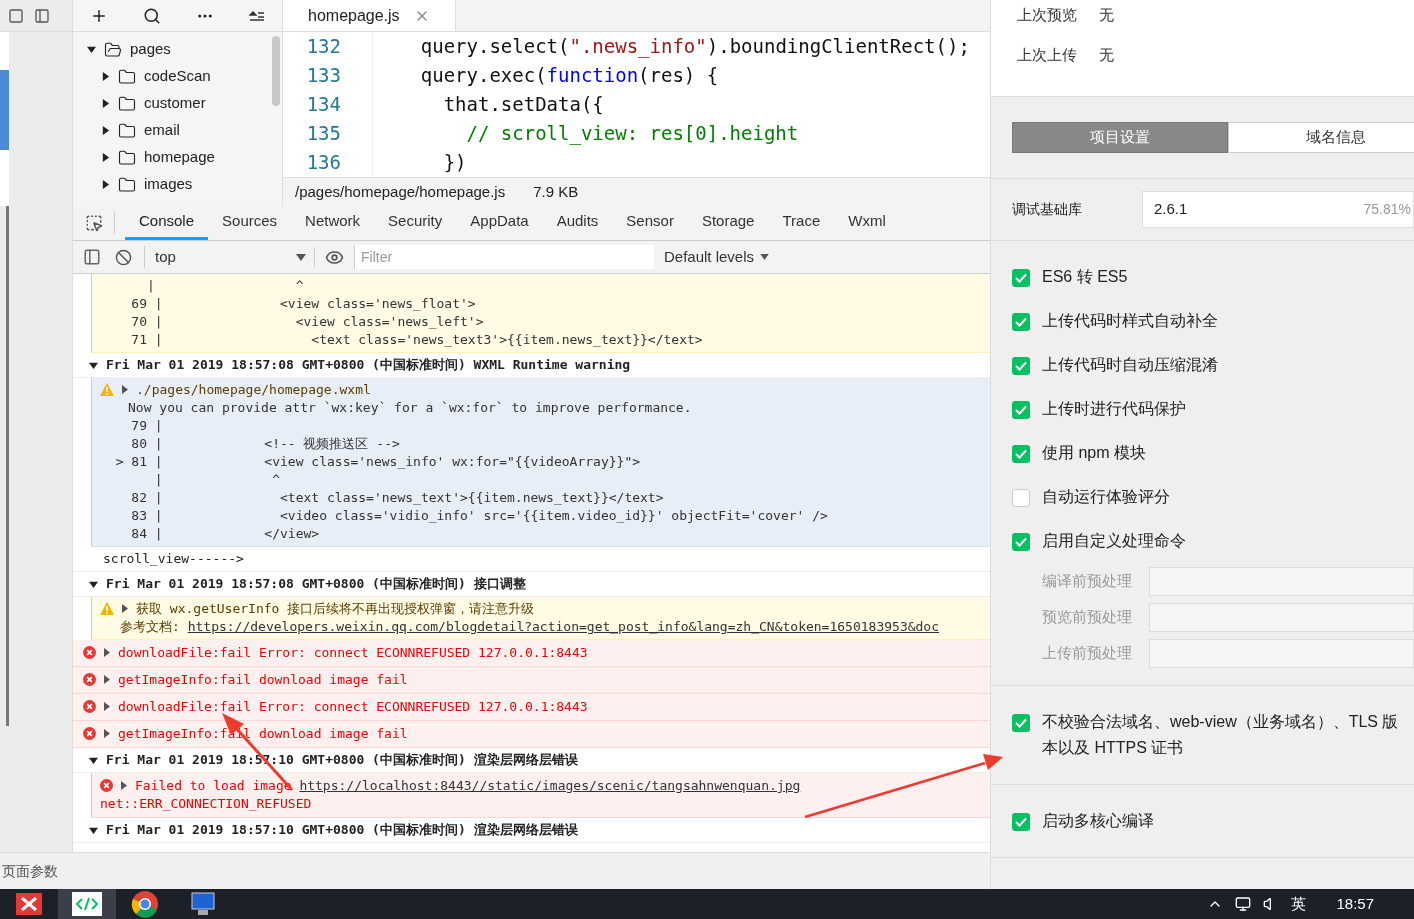 Image resolution: width=1414 pixels, height=919 pixels. Describe the element at coordinates (42, 15) in the screenshot. I see `panel-toggle-icon` at that location.